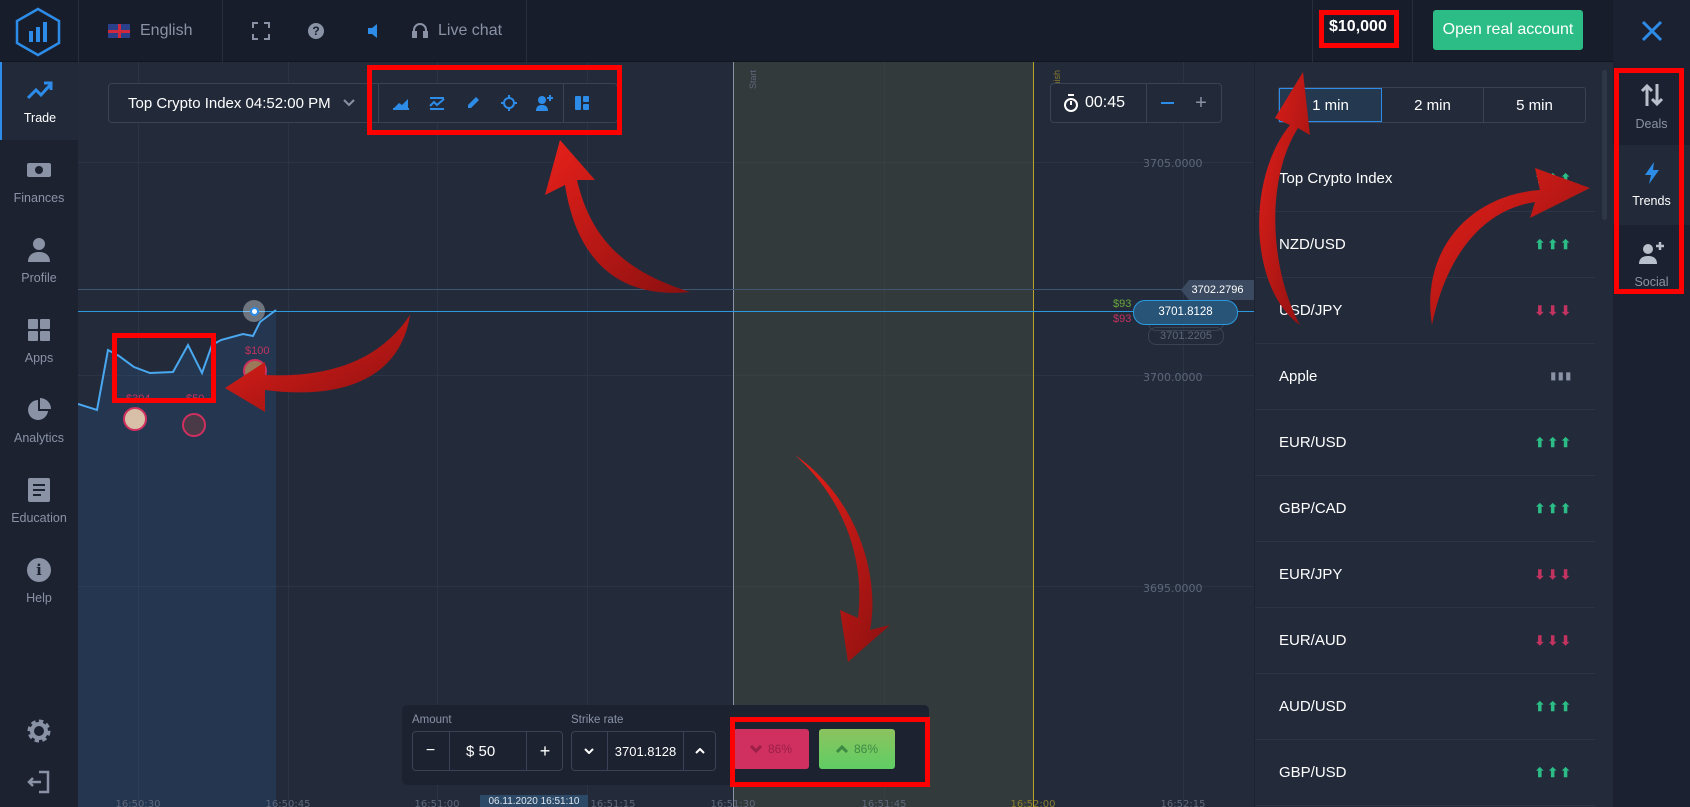  Describe the element at coordinates (1201, 103) in the screenshot. I see `timer-increase-button: +` at that location.